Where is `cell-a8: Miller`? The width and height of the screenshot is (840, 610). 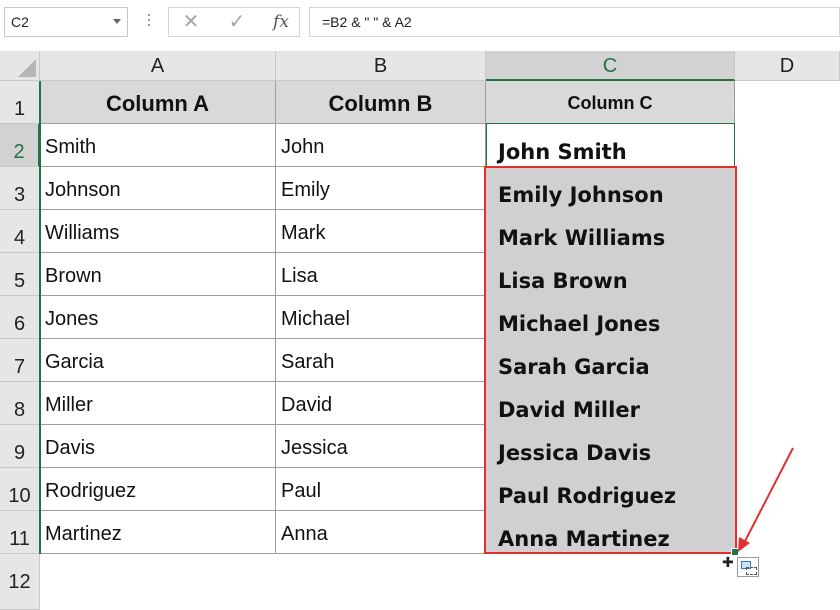 cell-a8: Miller is located at coordinates (158, 403).